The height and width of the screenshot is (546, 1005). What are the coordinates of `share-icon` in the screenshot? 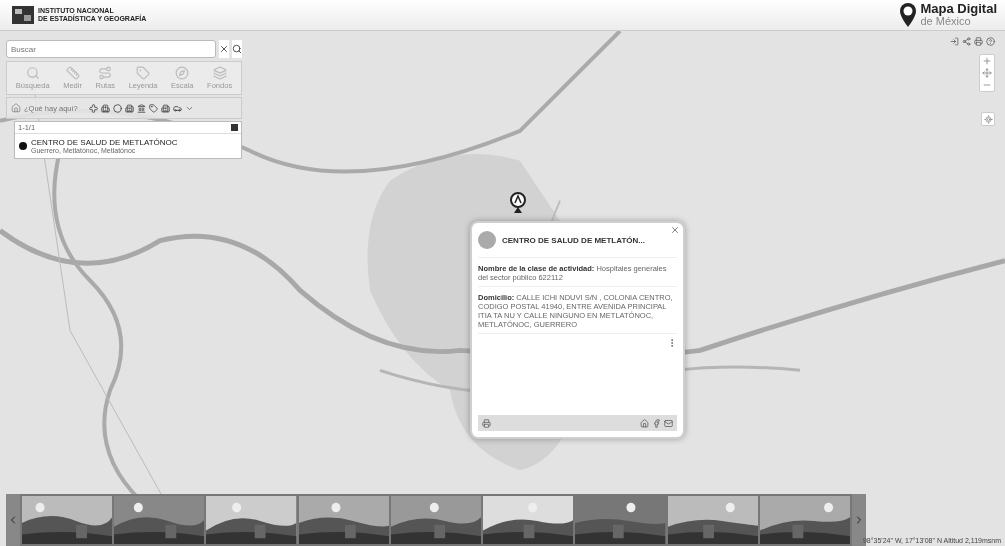 It's located at (966, 41).